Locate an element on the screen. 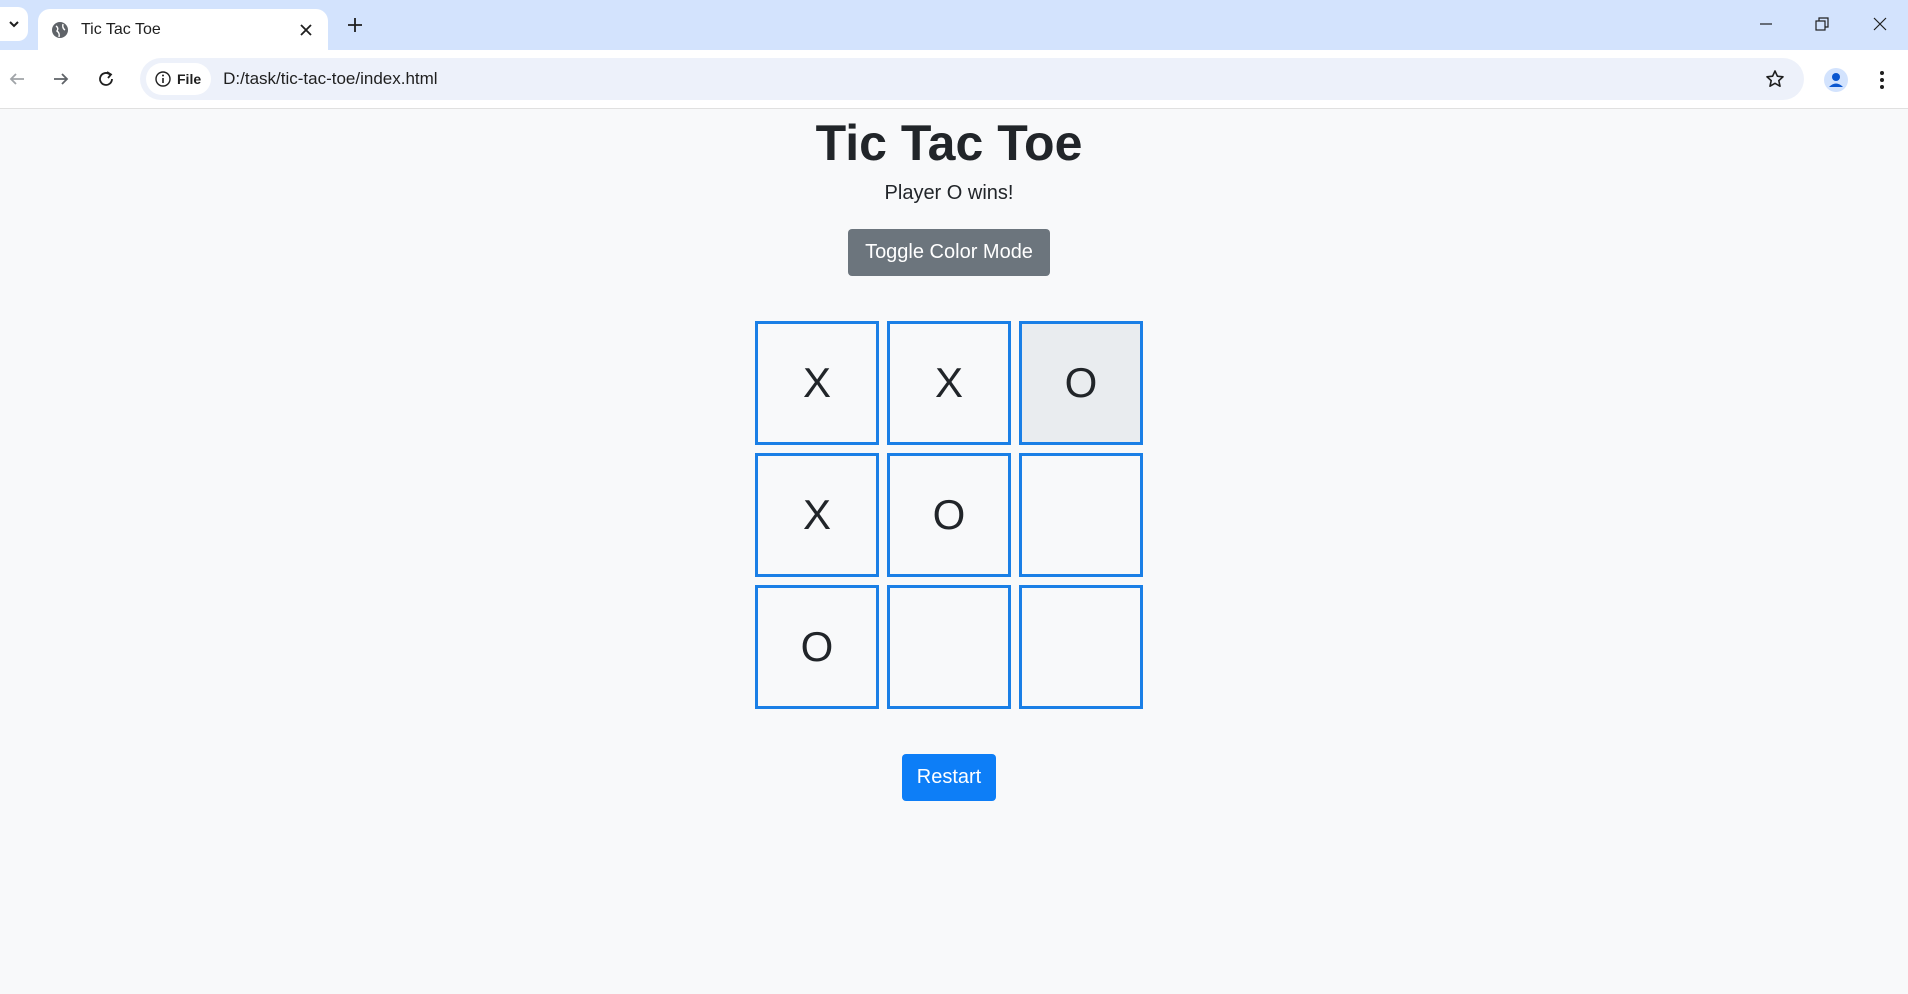  chevron-down-icon is located at coordinates (14, 24).